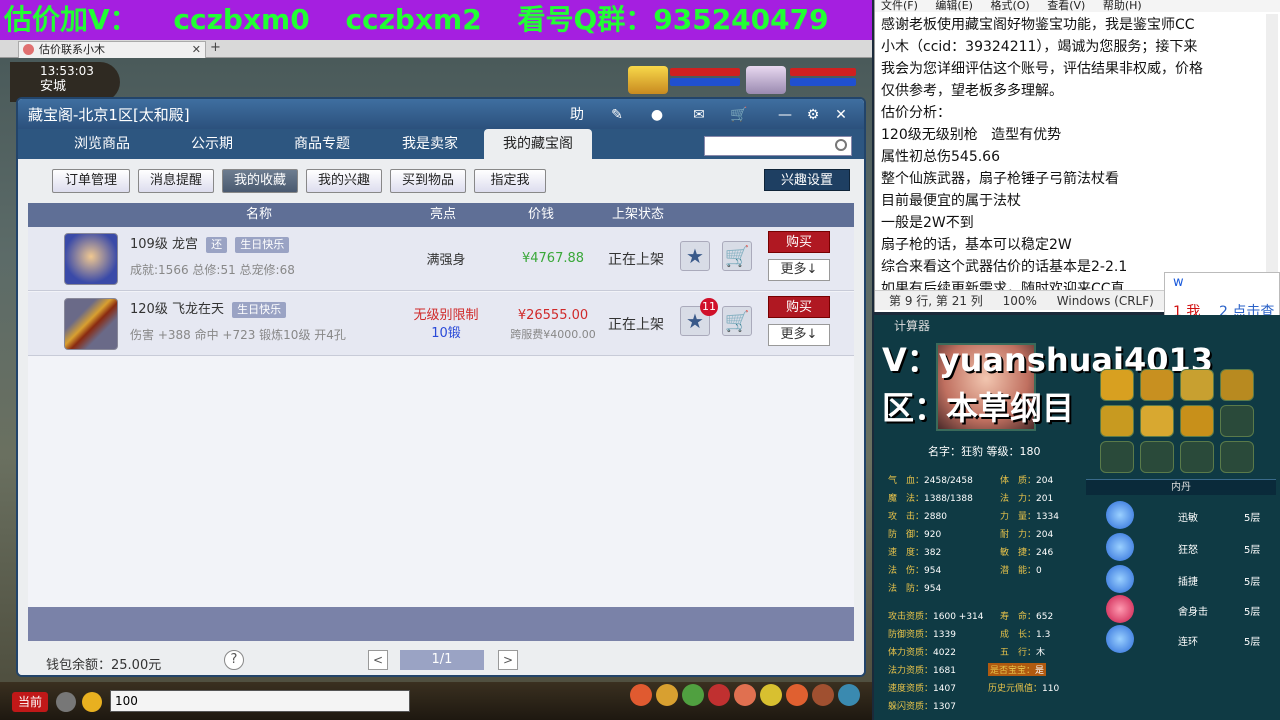 The width and height of the screenshot is (1280, 720). I want to click on menu-file: 文件(F), so click(899, 6).